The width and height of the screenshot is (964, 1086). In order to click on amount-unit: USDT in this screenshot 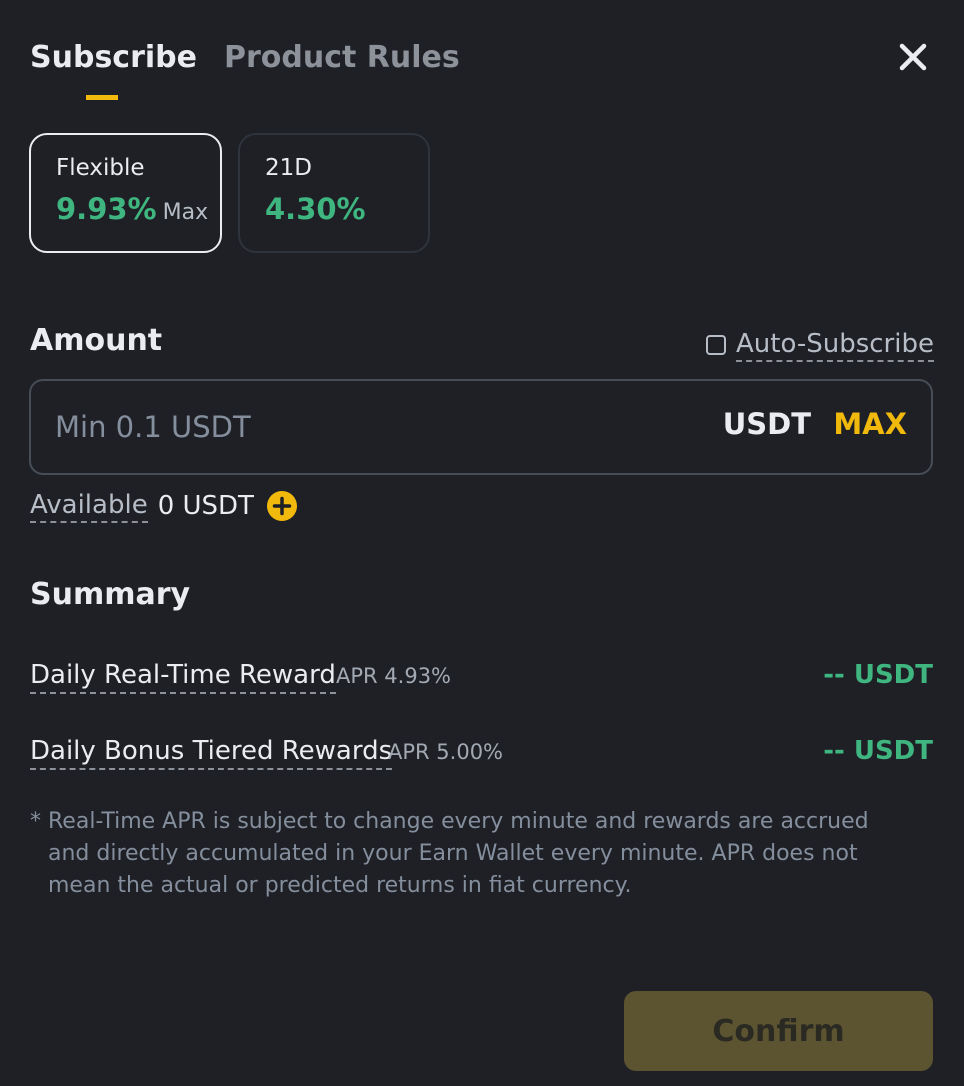, I will do `click(766, 424)`.